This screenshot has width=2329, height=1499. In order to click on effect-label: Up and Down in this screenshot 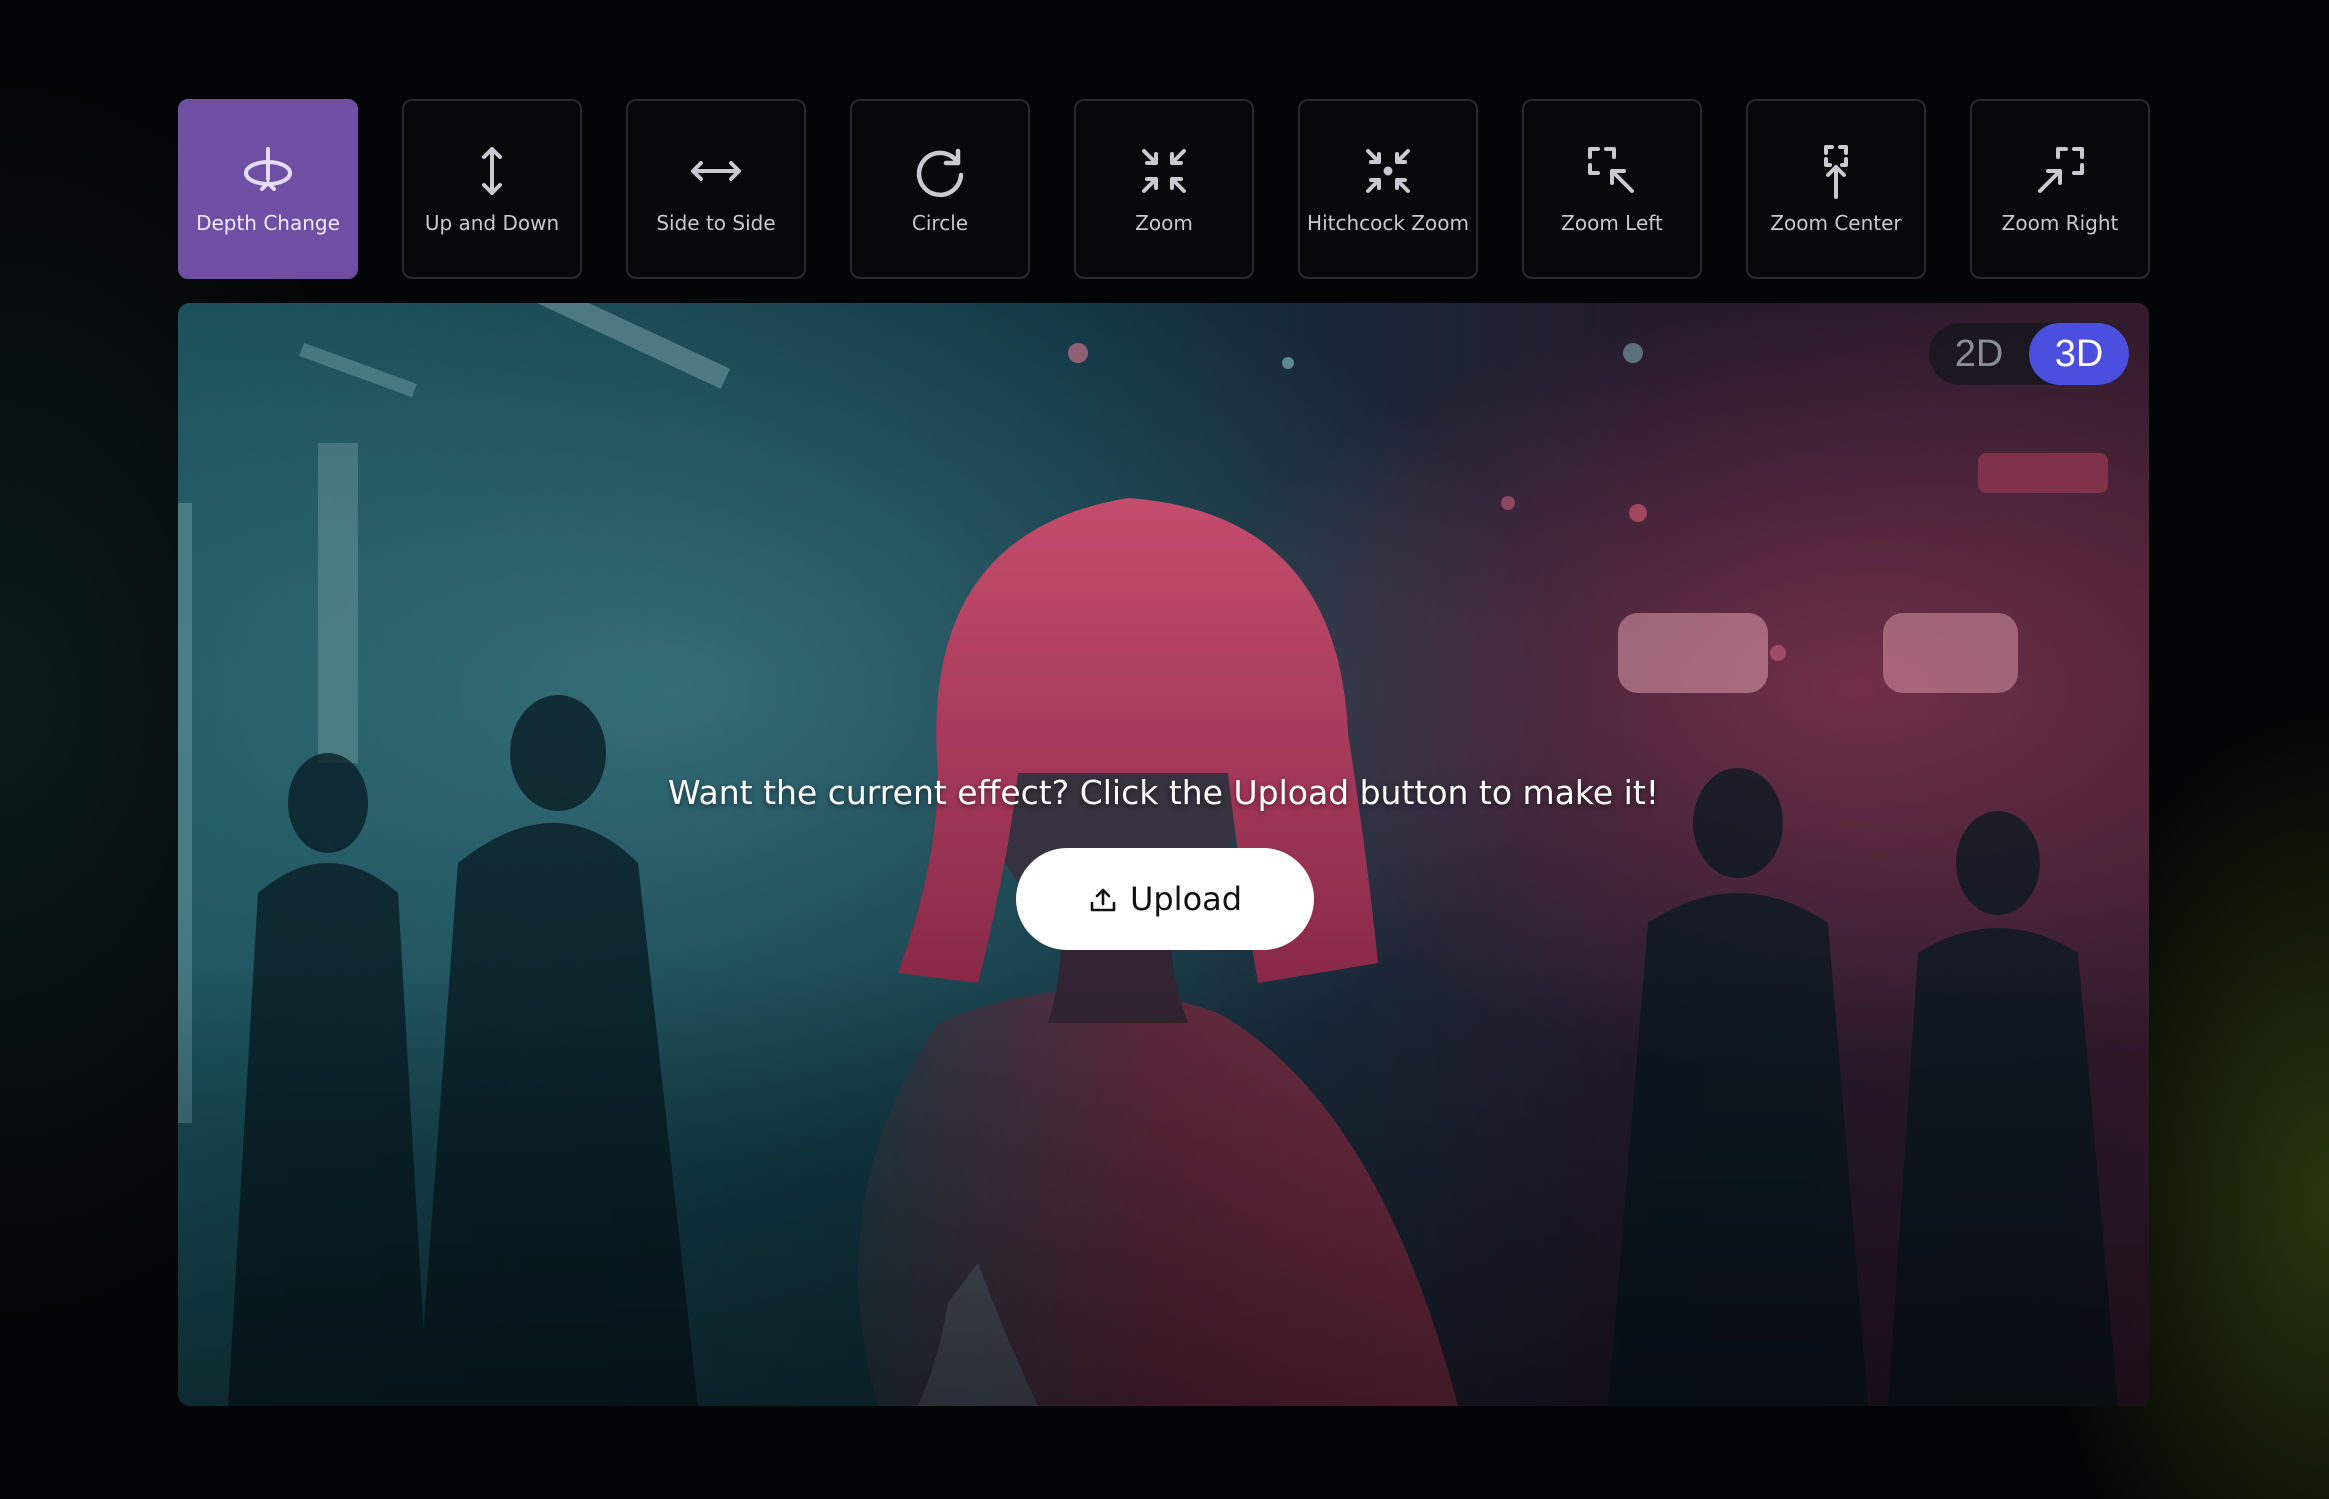, I will do `click(492, 223)`.